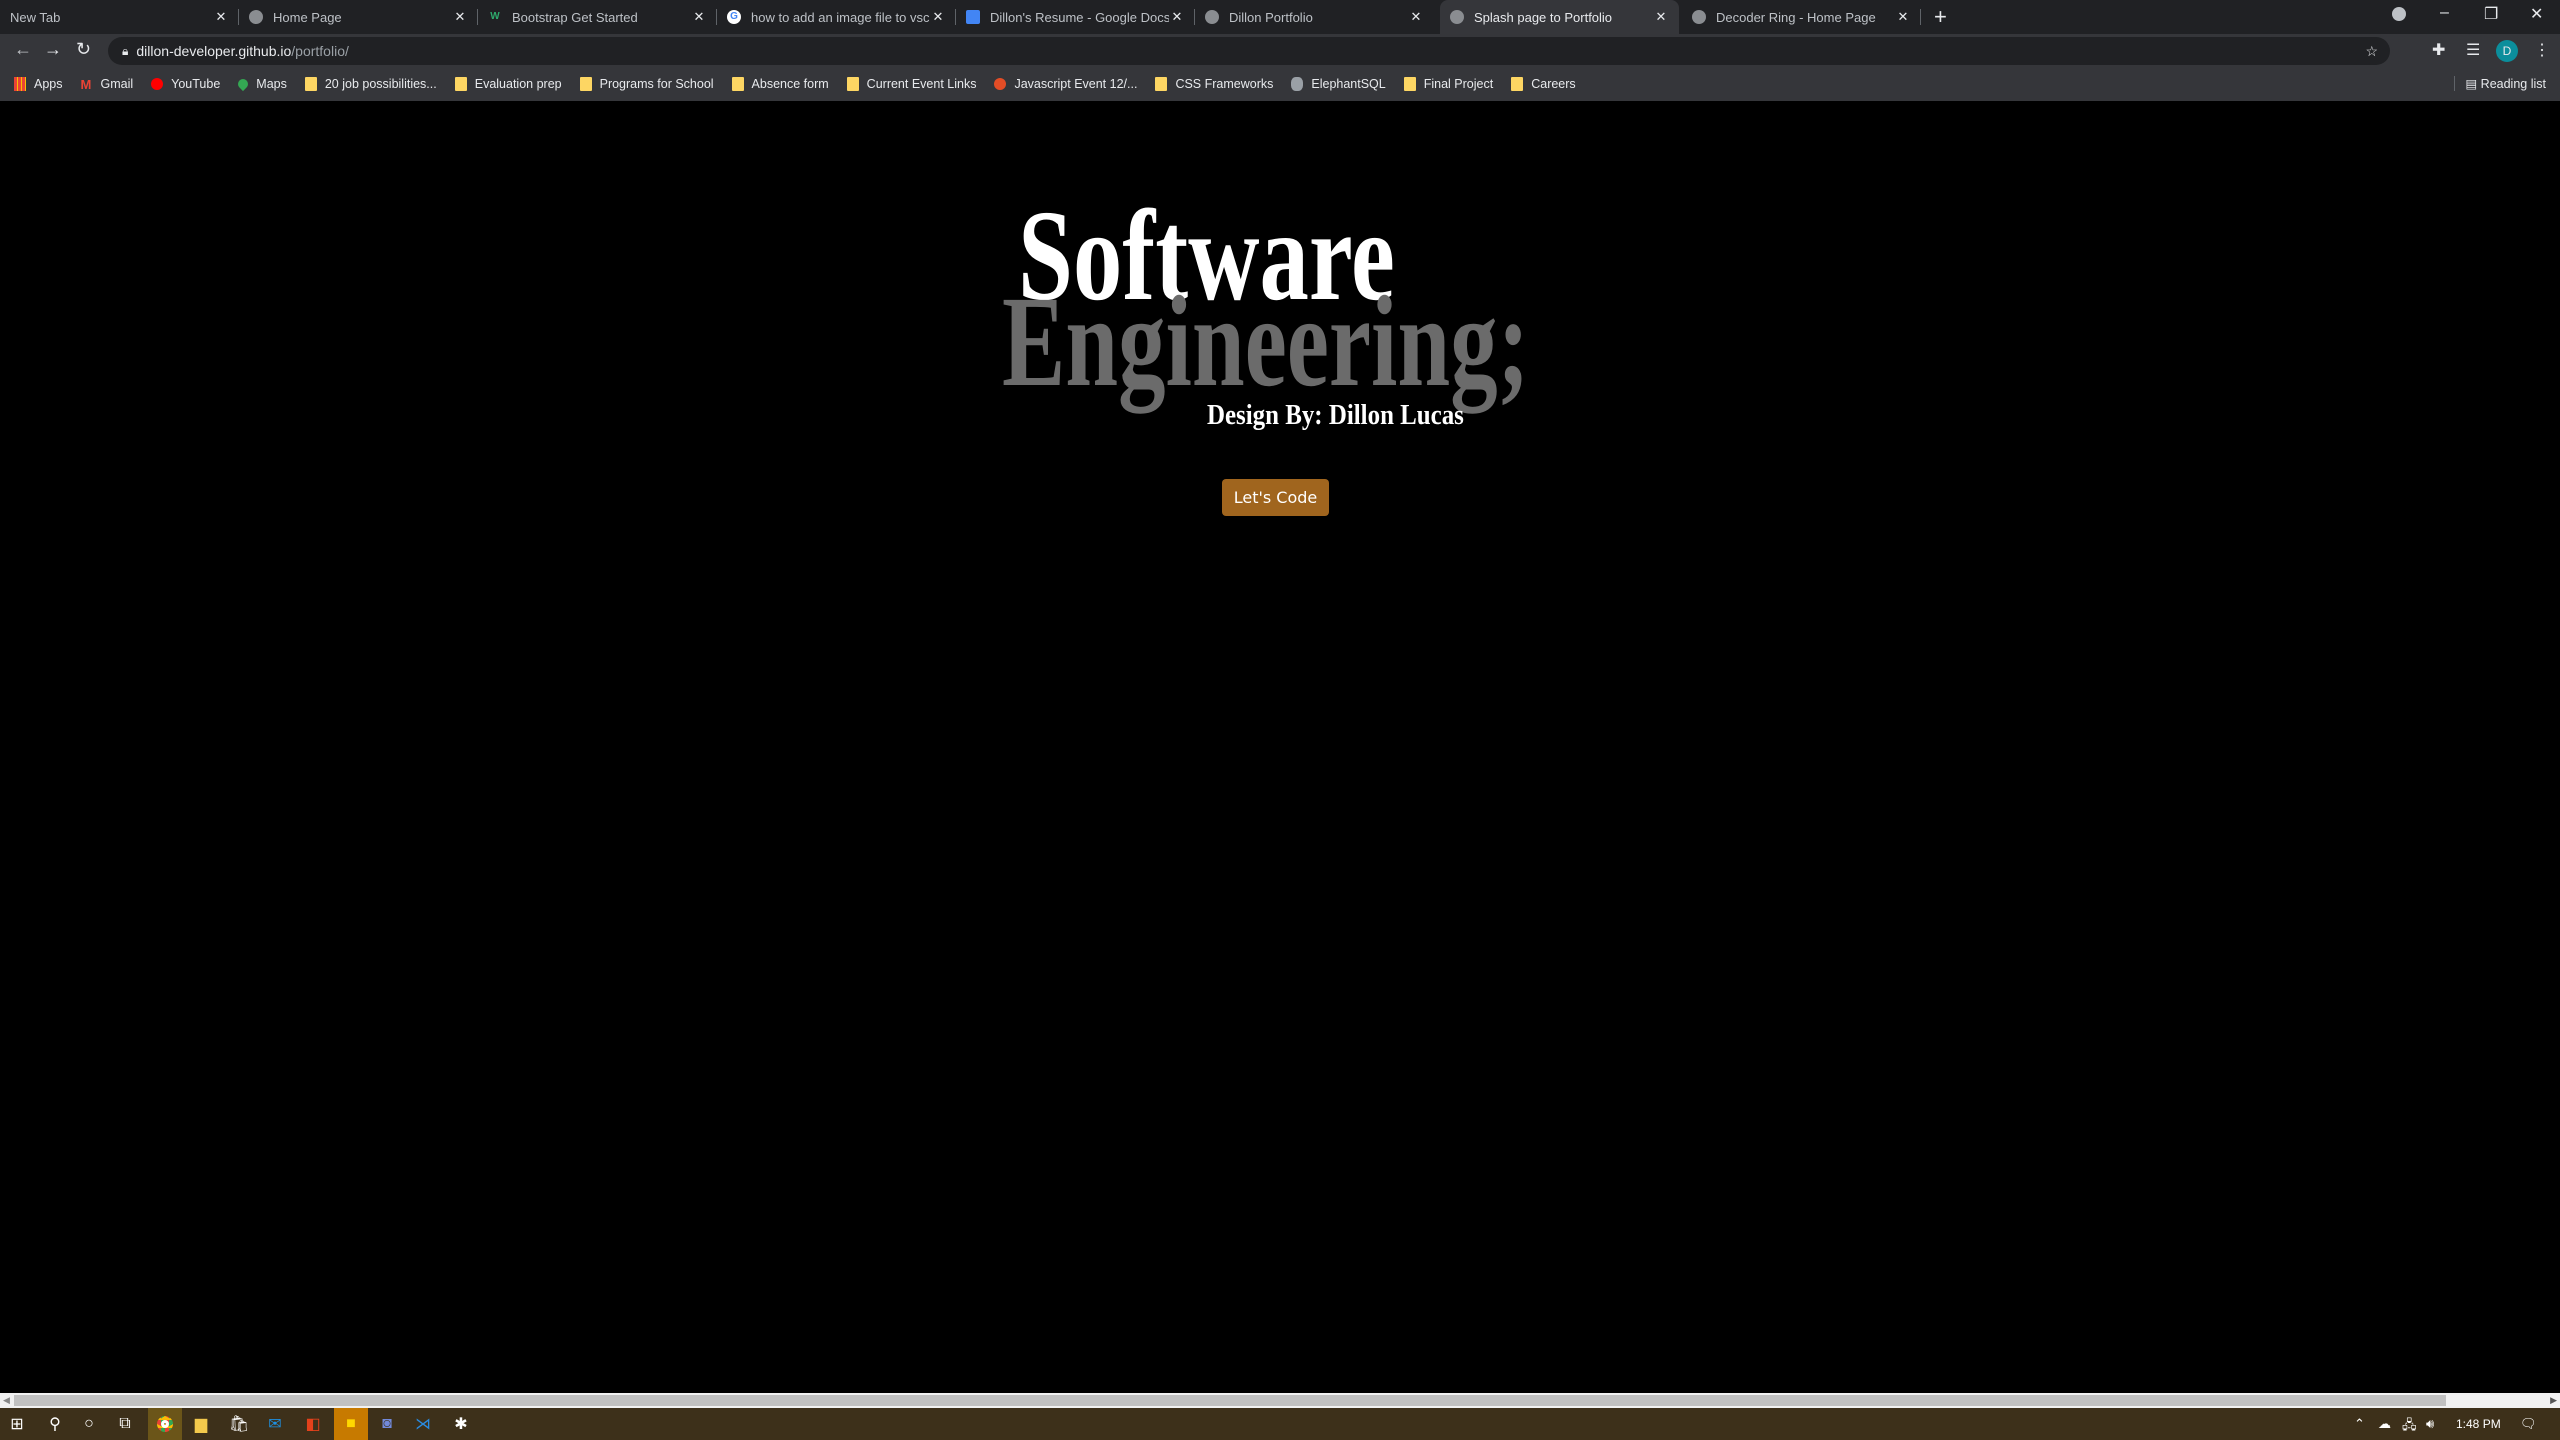 This screenshot has width=2560, height=1440. I want to click on maps-pin-icon, so click(243, 84).